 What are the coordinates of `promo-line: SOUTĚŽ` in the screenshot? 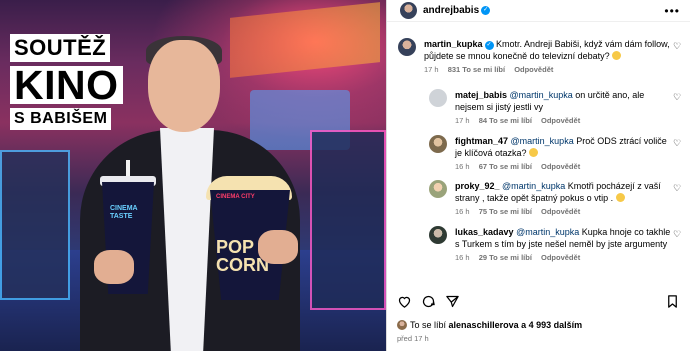 It's located at (60, 48).